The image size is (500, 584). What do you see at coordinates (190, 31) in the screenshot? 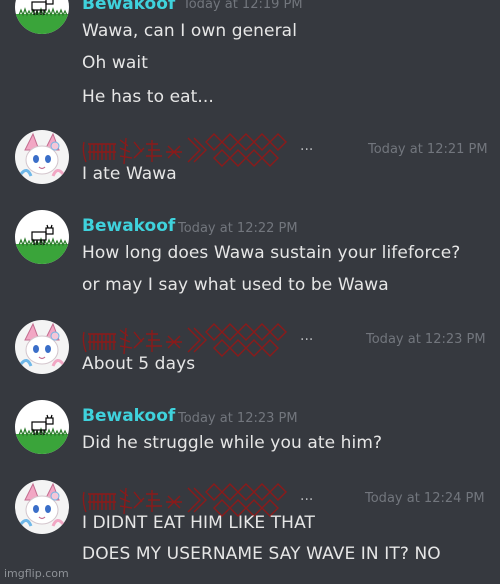
I see `message-text: Wawa, can I own general` at bounding box center [190, 31].